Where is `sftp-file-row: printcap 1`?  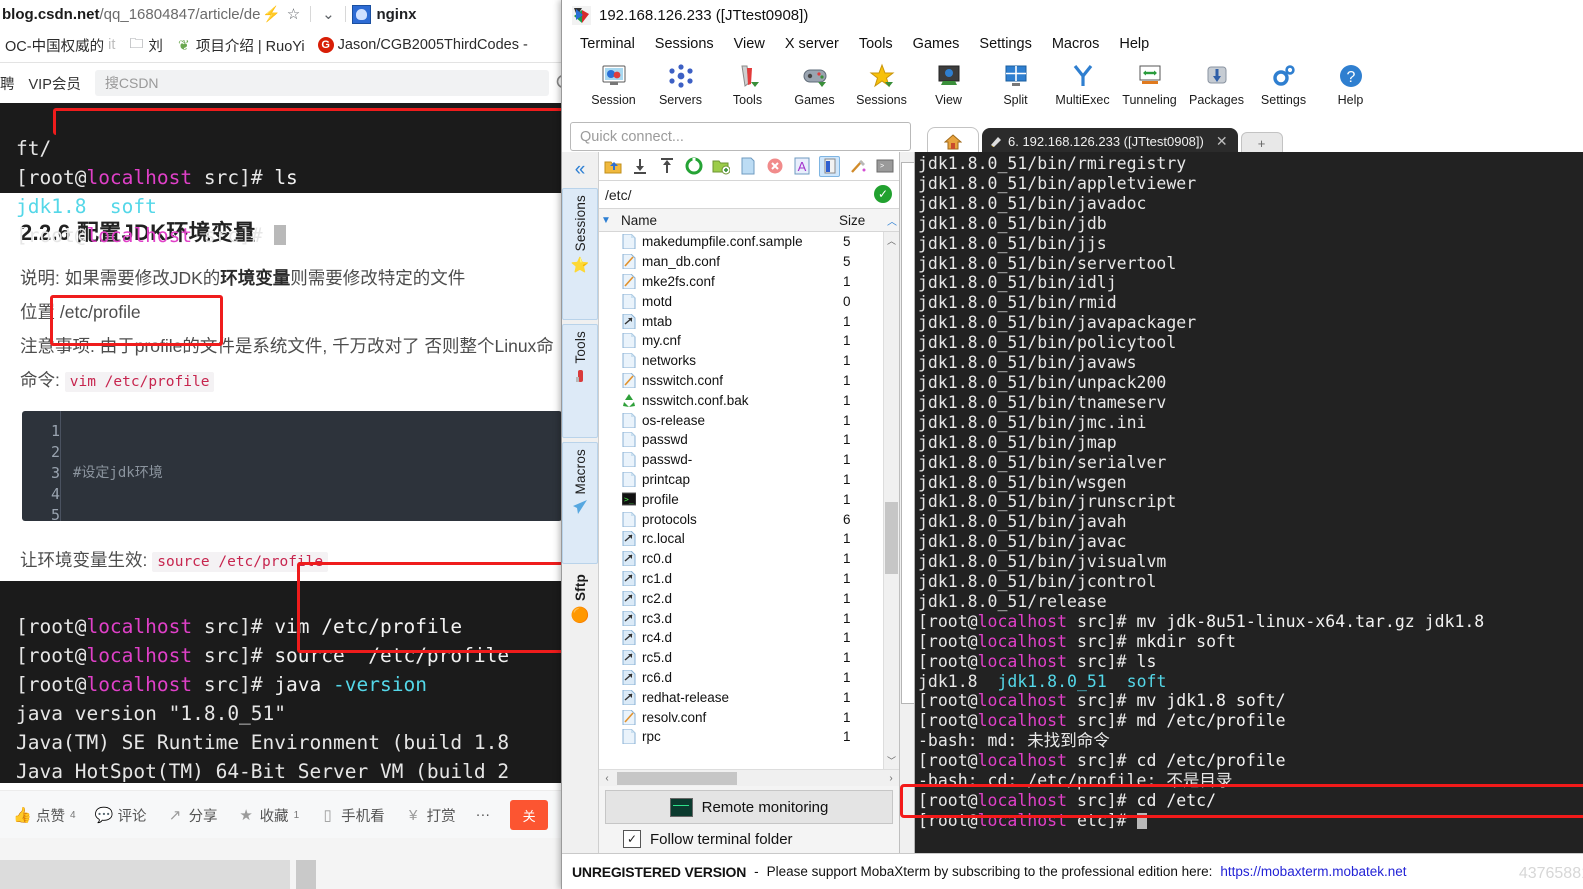
sftp-file-row: printcap 1 is located at coordinates (749, 480).